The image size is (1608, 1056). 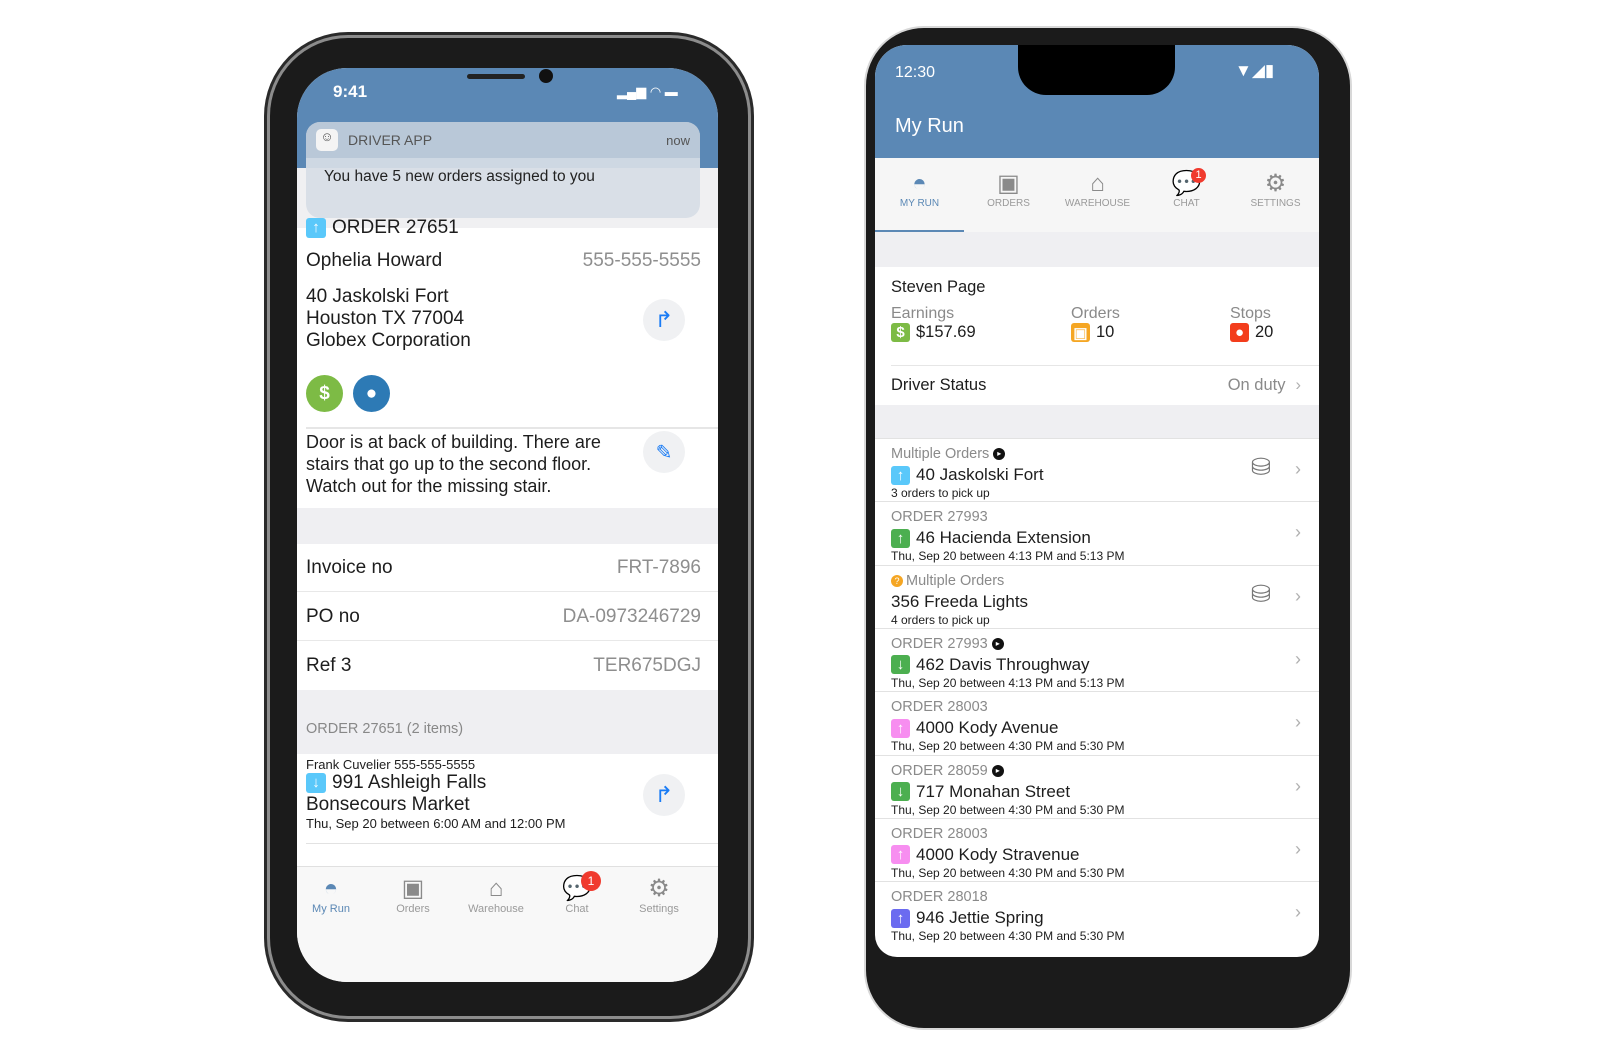 I want to click on item-address: 462 Davis Throughway, so click(x=1003, y=664).